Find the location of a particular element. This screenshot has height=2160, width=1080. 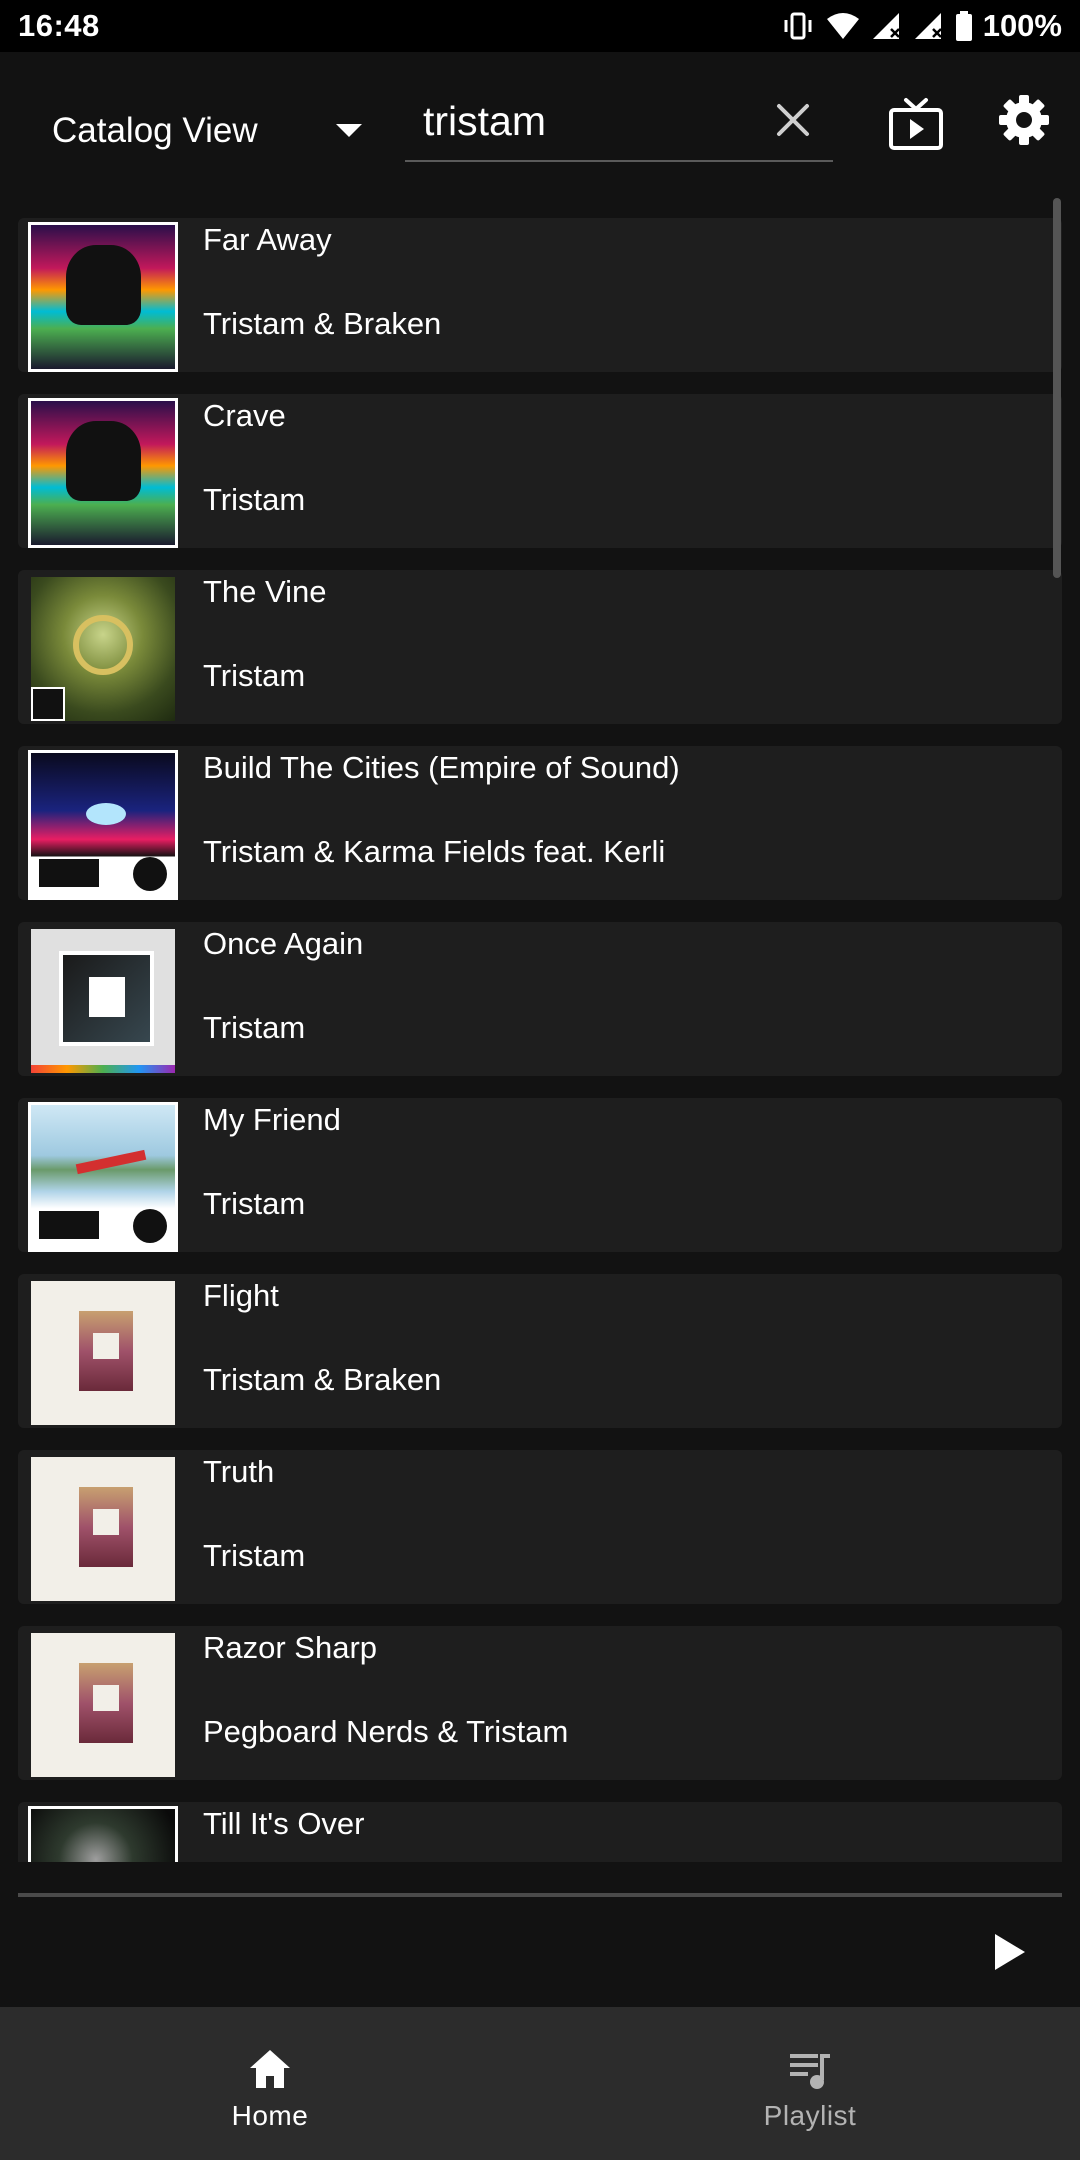

track-title: Build The Cities (Empire of Sound) is located at coordinates (441, 767).